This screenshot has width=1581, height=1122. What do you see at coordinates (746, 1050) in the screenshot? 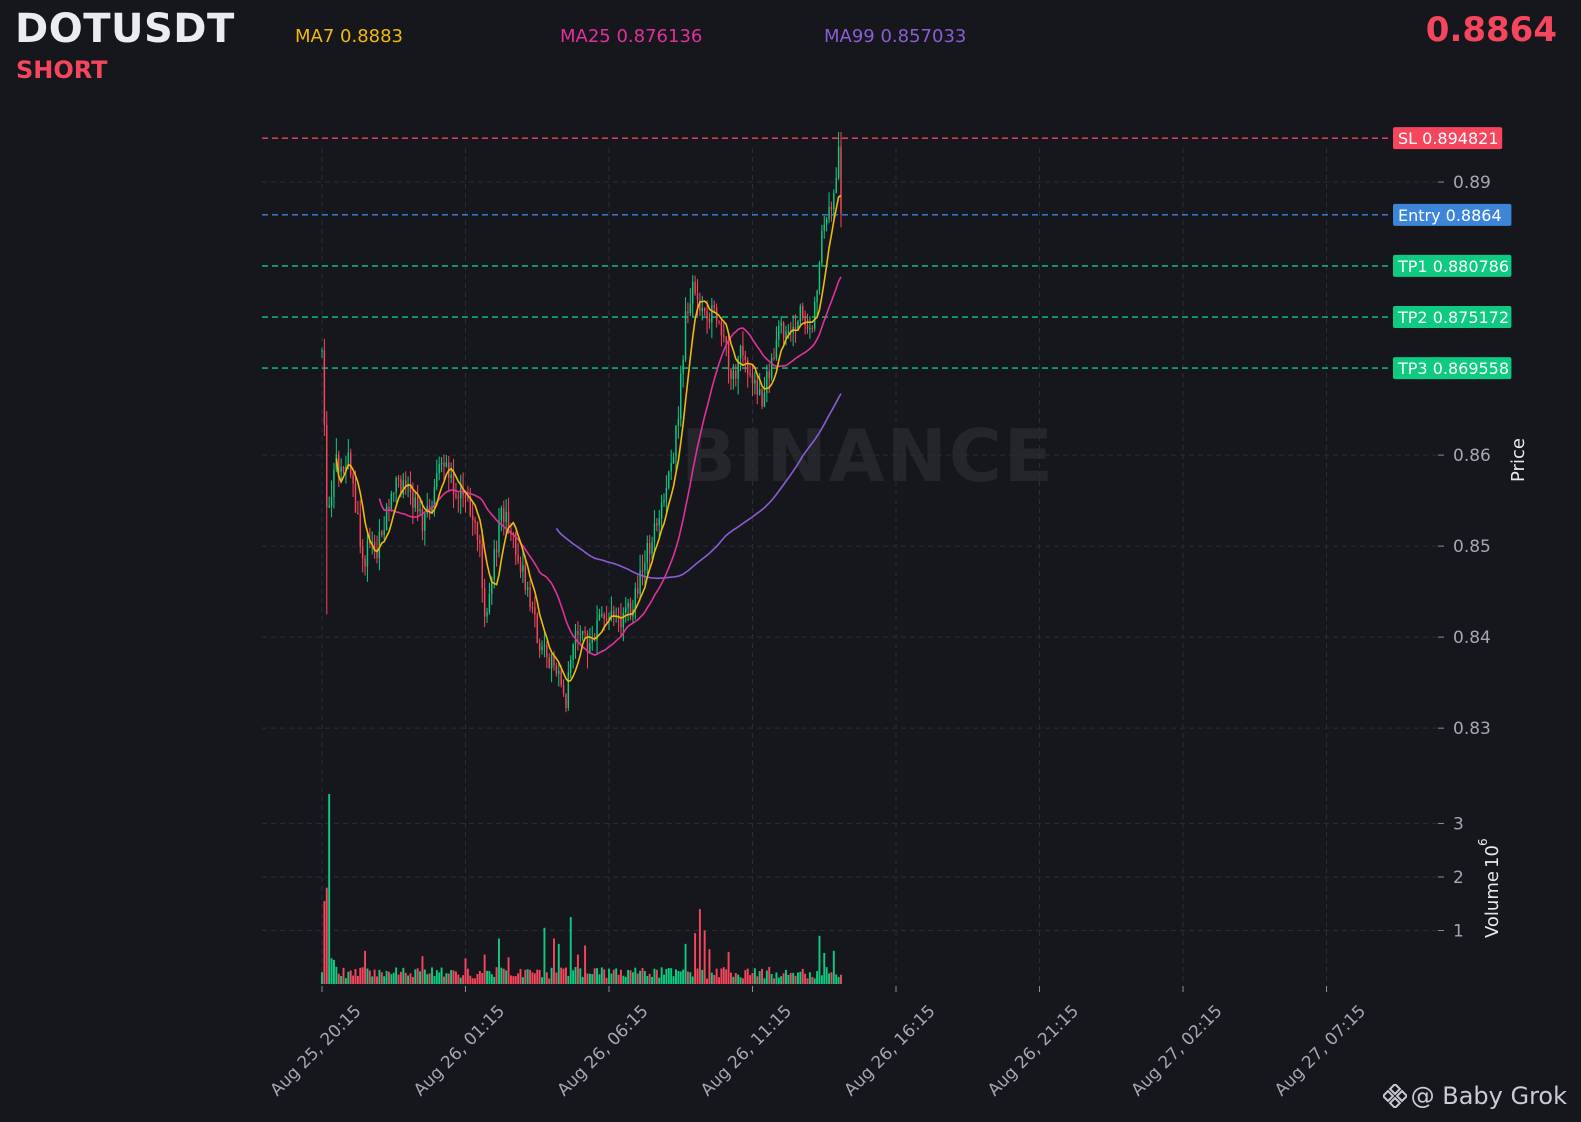
I see `time-tick-label: Aug 26, 11:15` at bounding box center [746, 1050].